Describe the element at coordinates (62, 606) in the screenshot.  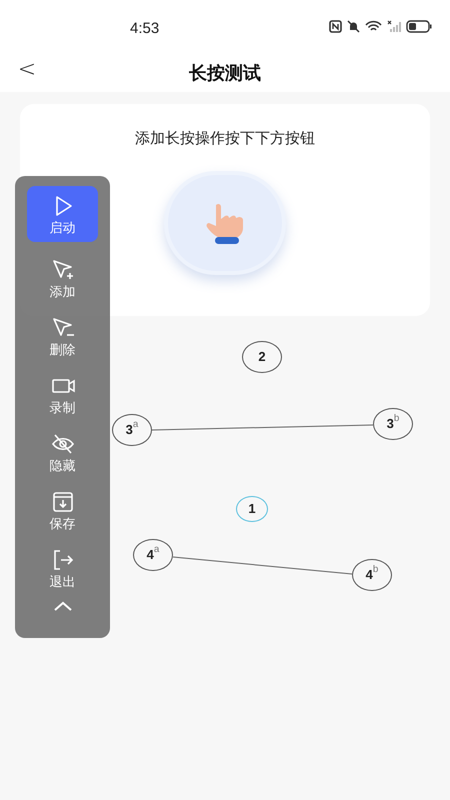
I see `collapse-icon` at that location.